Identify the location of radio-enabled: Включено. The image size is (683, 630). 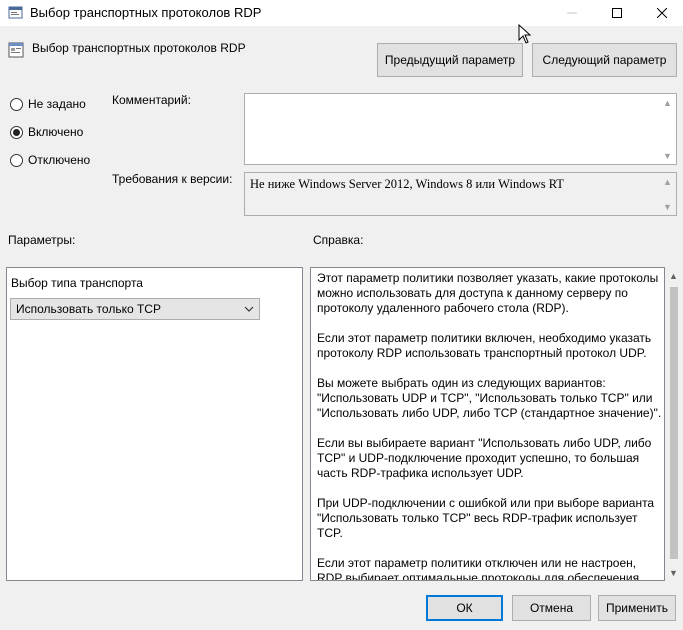
(46, 132).